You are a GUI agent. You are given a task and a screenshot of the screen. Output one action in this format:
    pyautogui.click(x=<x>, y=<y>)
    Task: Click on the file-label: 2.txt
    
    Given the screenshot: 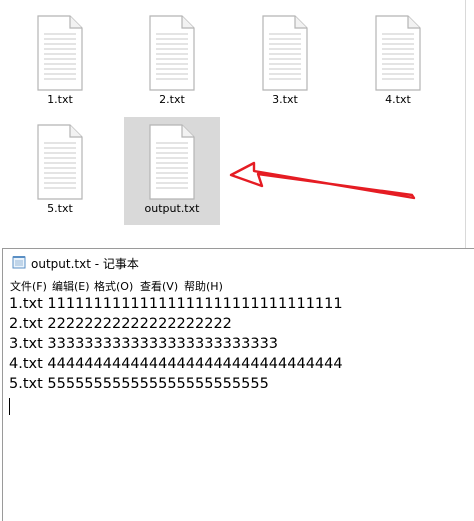 What is the action you would take?
    pyautogui.click(x=172, y=99)
    